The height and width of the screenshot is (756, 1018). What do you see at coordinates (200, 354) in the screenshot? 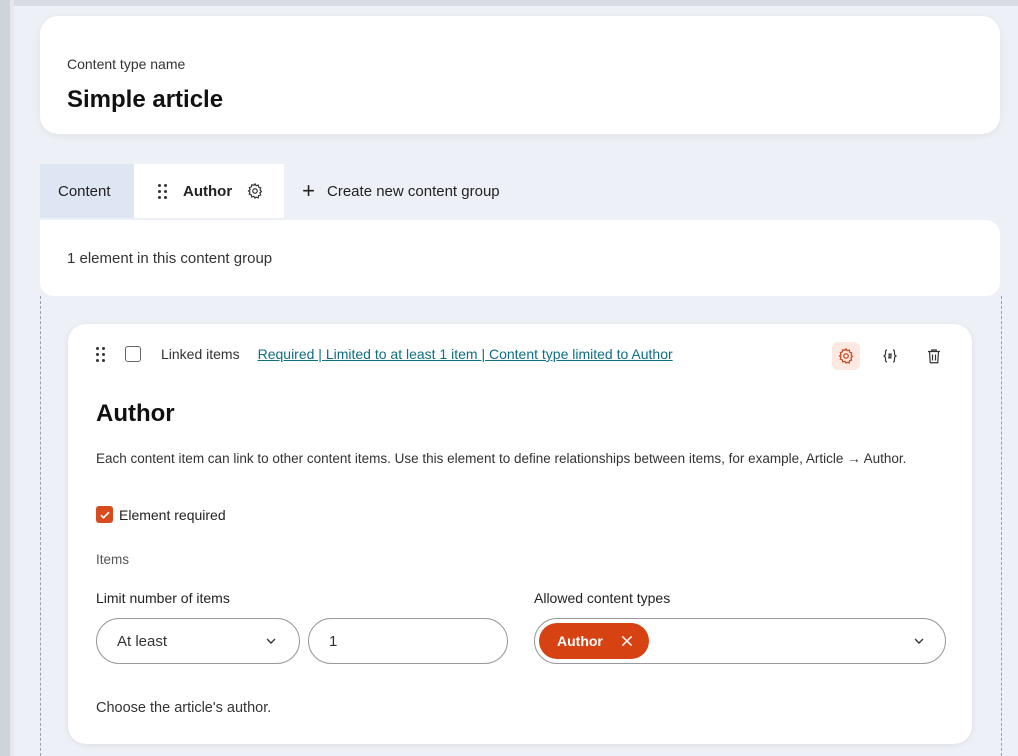
I see `element-type-label: Linked items` at bounding box center [200, 354].